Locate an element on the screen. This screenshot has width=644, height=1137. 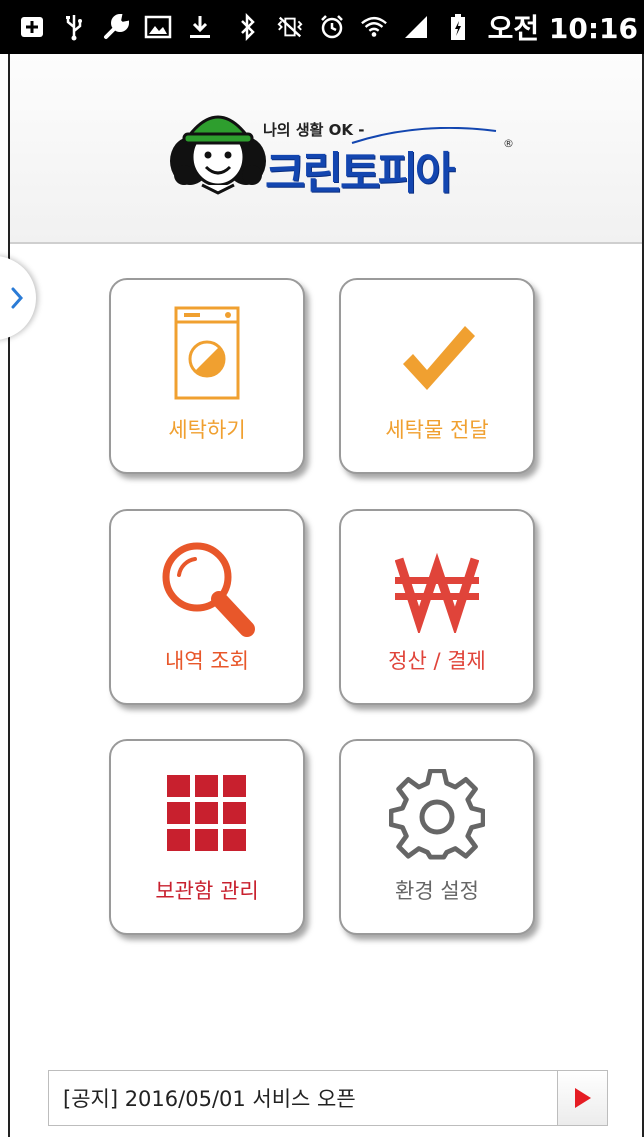
menu-tile-label: 환경 설정 is located at coordinates (437, 891).